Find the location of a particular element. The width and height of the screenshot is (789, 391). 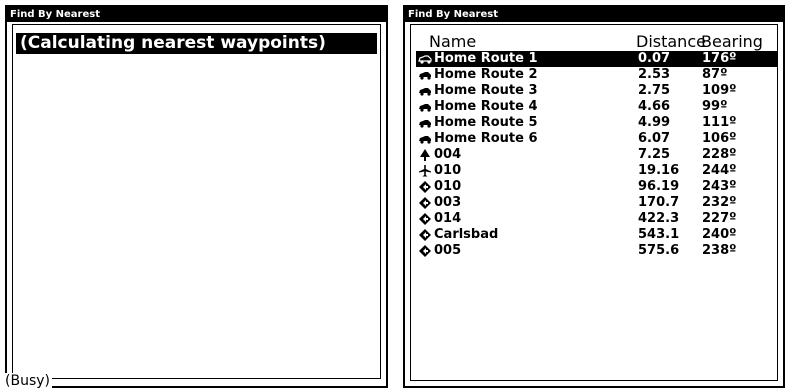

item-distance: 4.99 is located at coordinates (654, 122).